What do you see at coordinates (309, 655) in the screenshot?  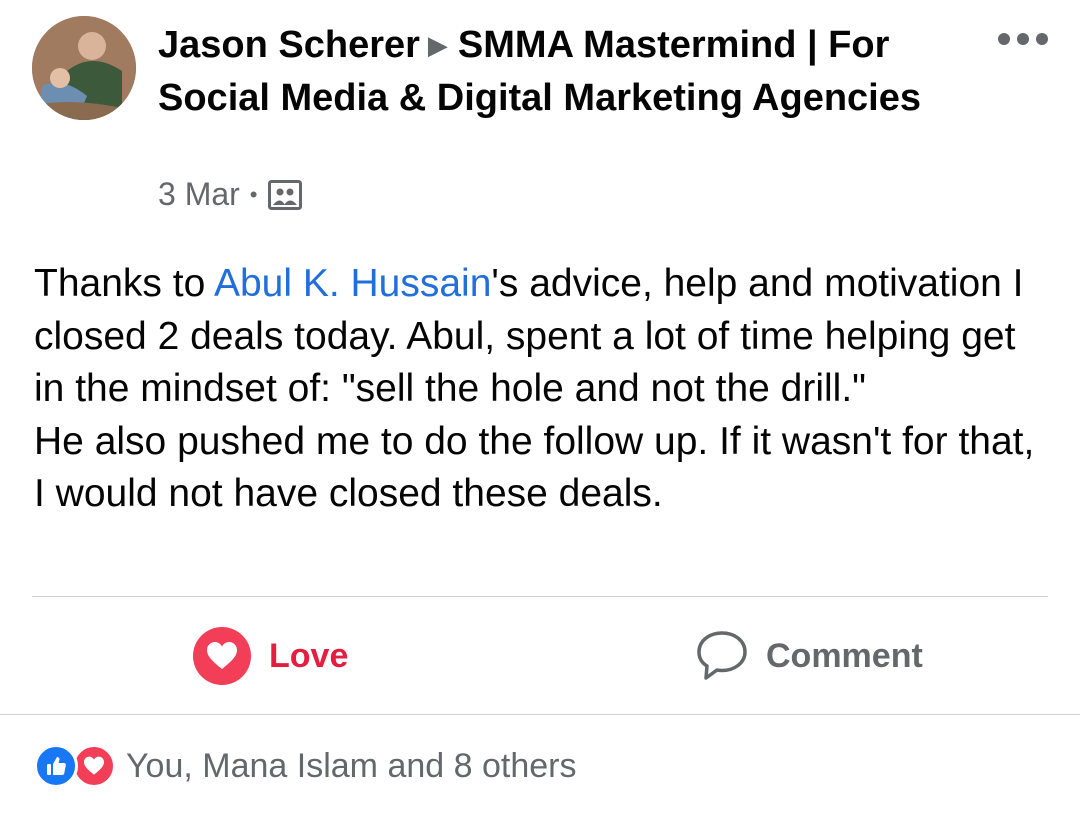 I see `love-label: Love` at bounding box center [309, 655].